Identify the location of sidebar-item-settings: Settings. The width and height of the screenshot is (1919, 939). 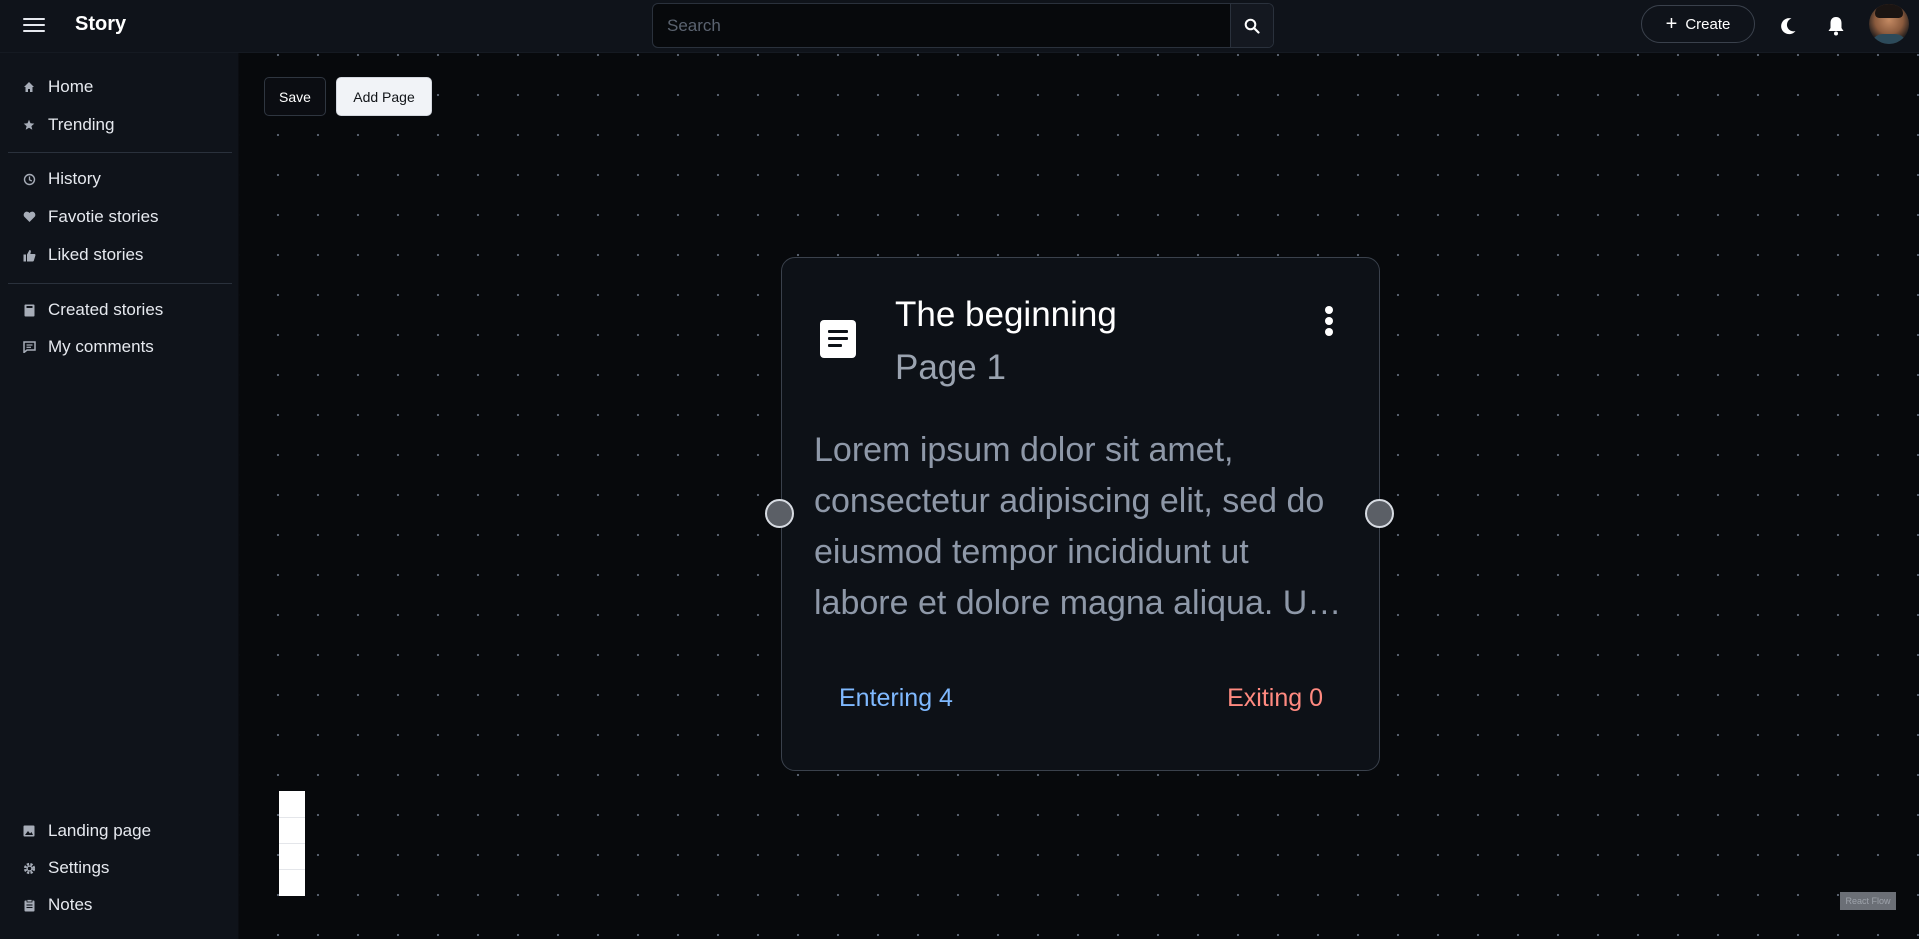
(65, 868).